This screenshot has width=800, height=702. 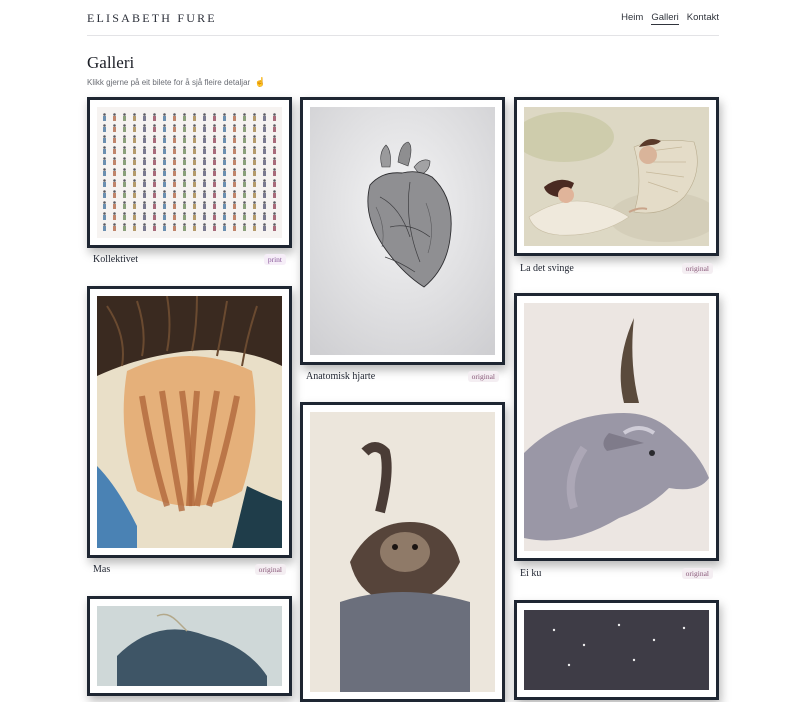 What do you see at coordinates (531, 573) in the screenshot?
I see `artwork-title: Ei ku` at bounding box center [531, 573].